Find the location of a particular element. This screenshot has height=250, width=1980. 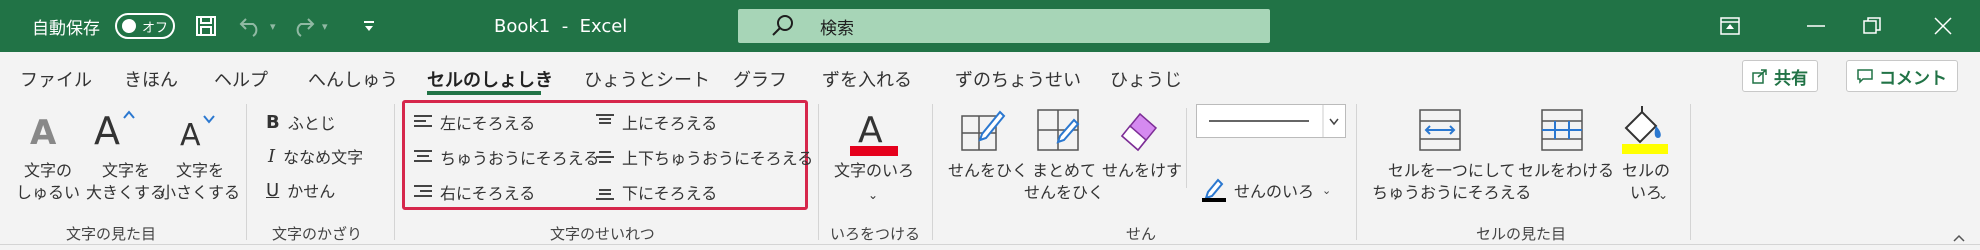

align-right-button: 右にそろえる is located at coordinates (474, 192).